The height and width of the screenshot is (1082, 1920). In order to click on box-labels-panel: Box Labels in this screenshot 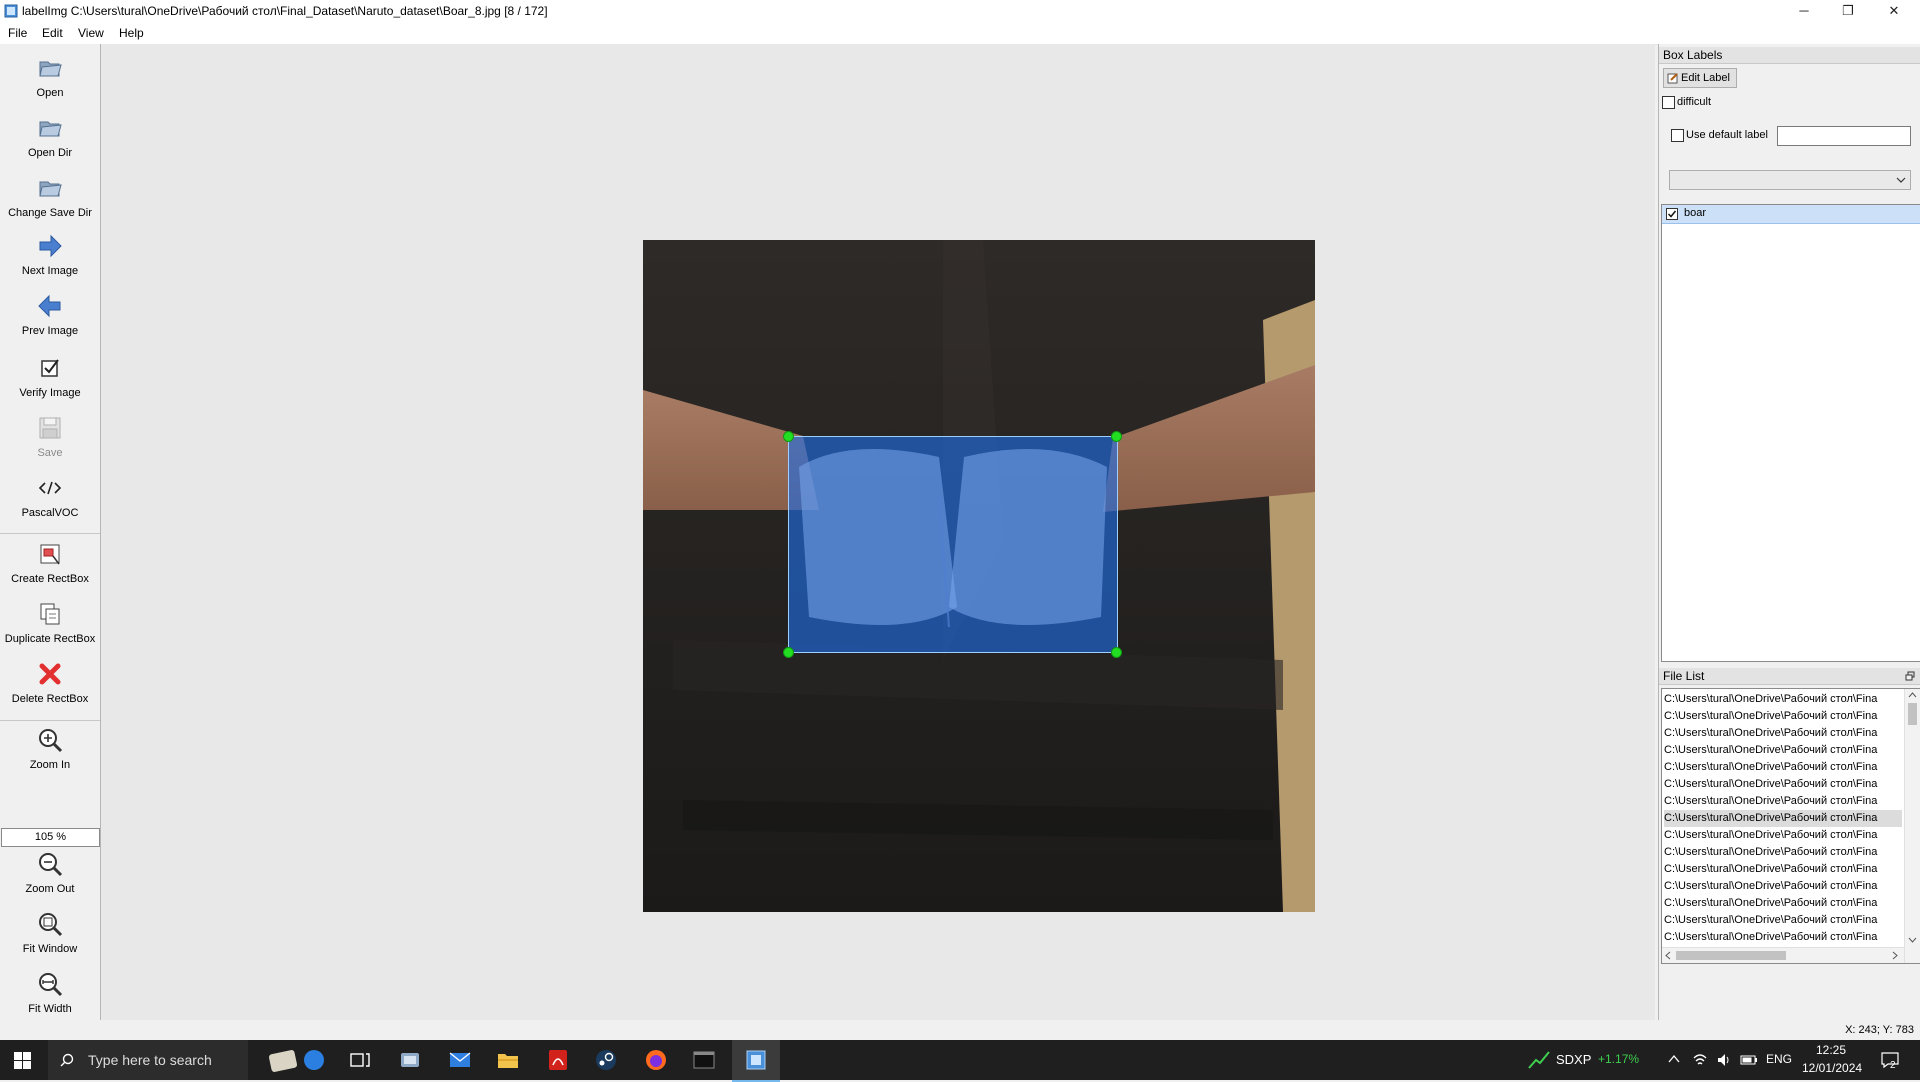, I will do `click(1789, 55)`.